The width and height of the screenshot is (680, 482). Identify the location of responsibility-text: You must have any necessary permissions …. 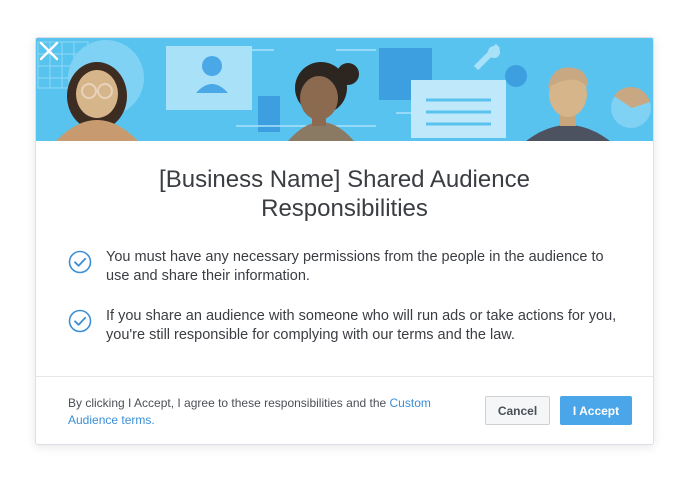
(355, 266).